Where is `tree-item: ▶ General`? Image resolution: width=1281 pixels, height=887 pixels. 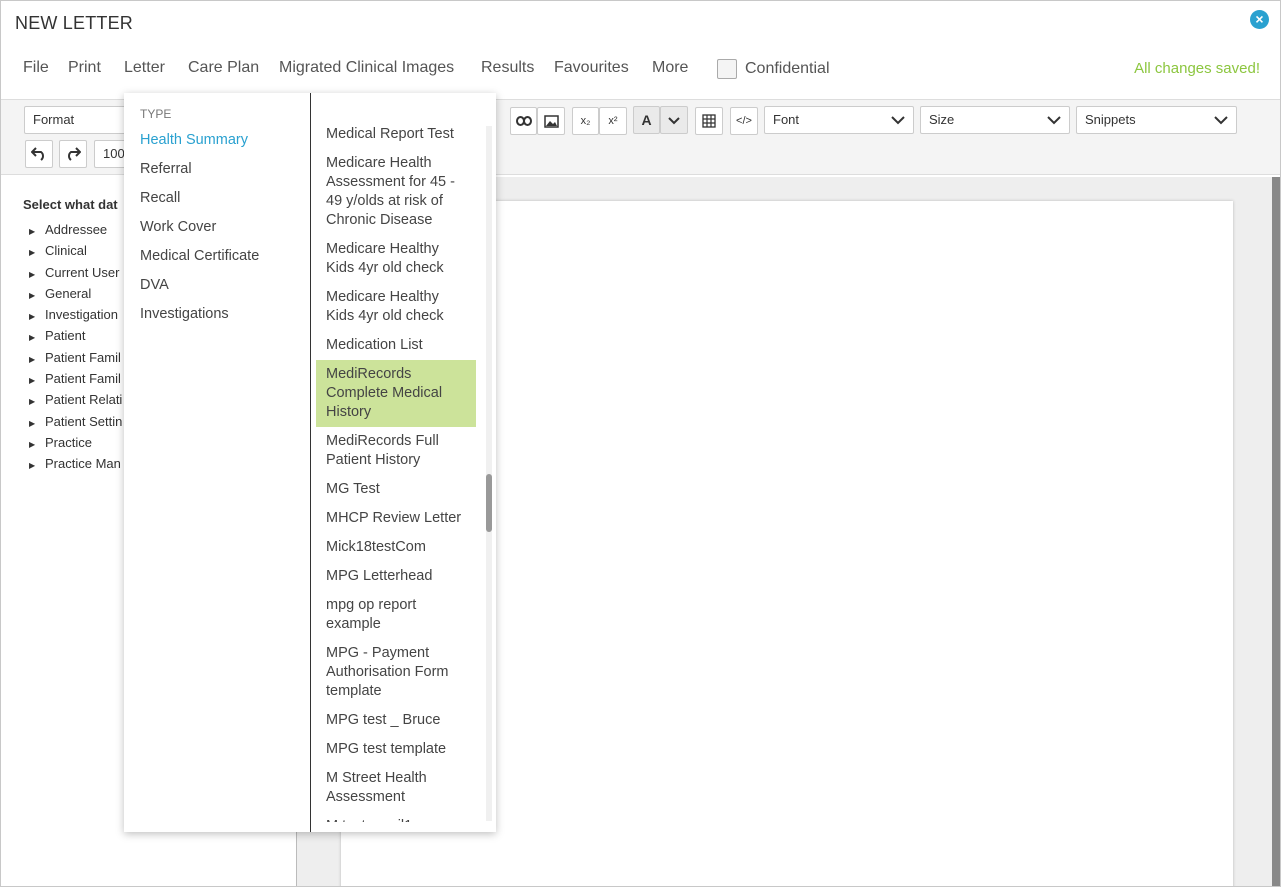
tree-item: ▶ General is located at coordinates (75, 293).